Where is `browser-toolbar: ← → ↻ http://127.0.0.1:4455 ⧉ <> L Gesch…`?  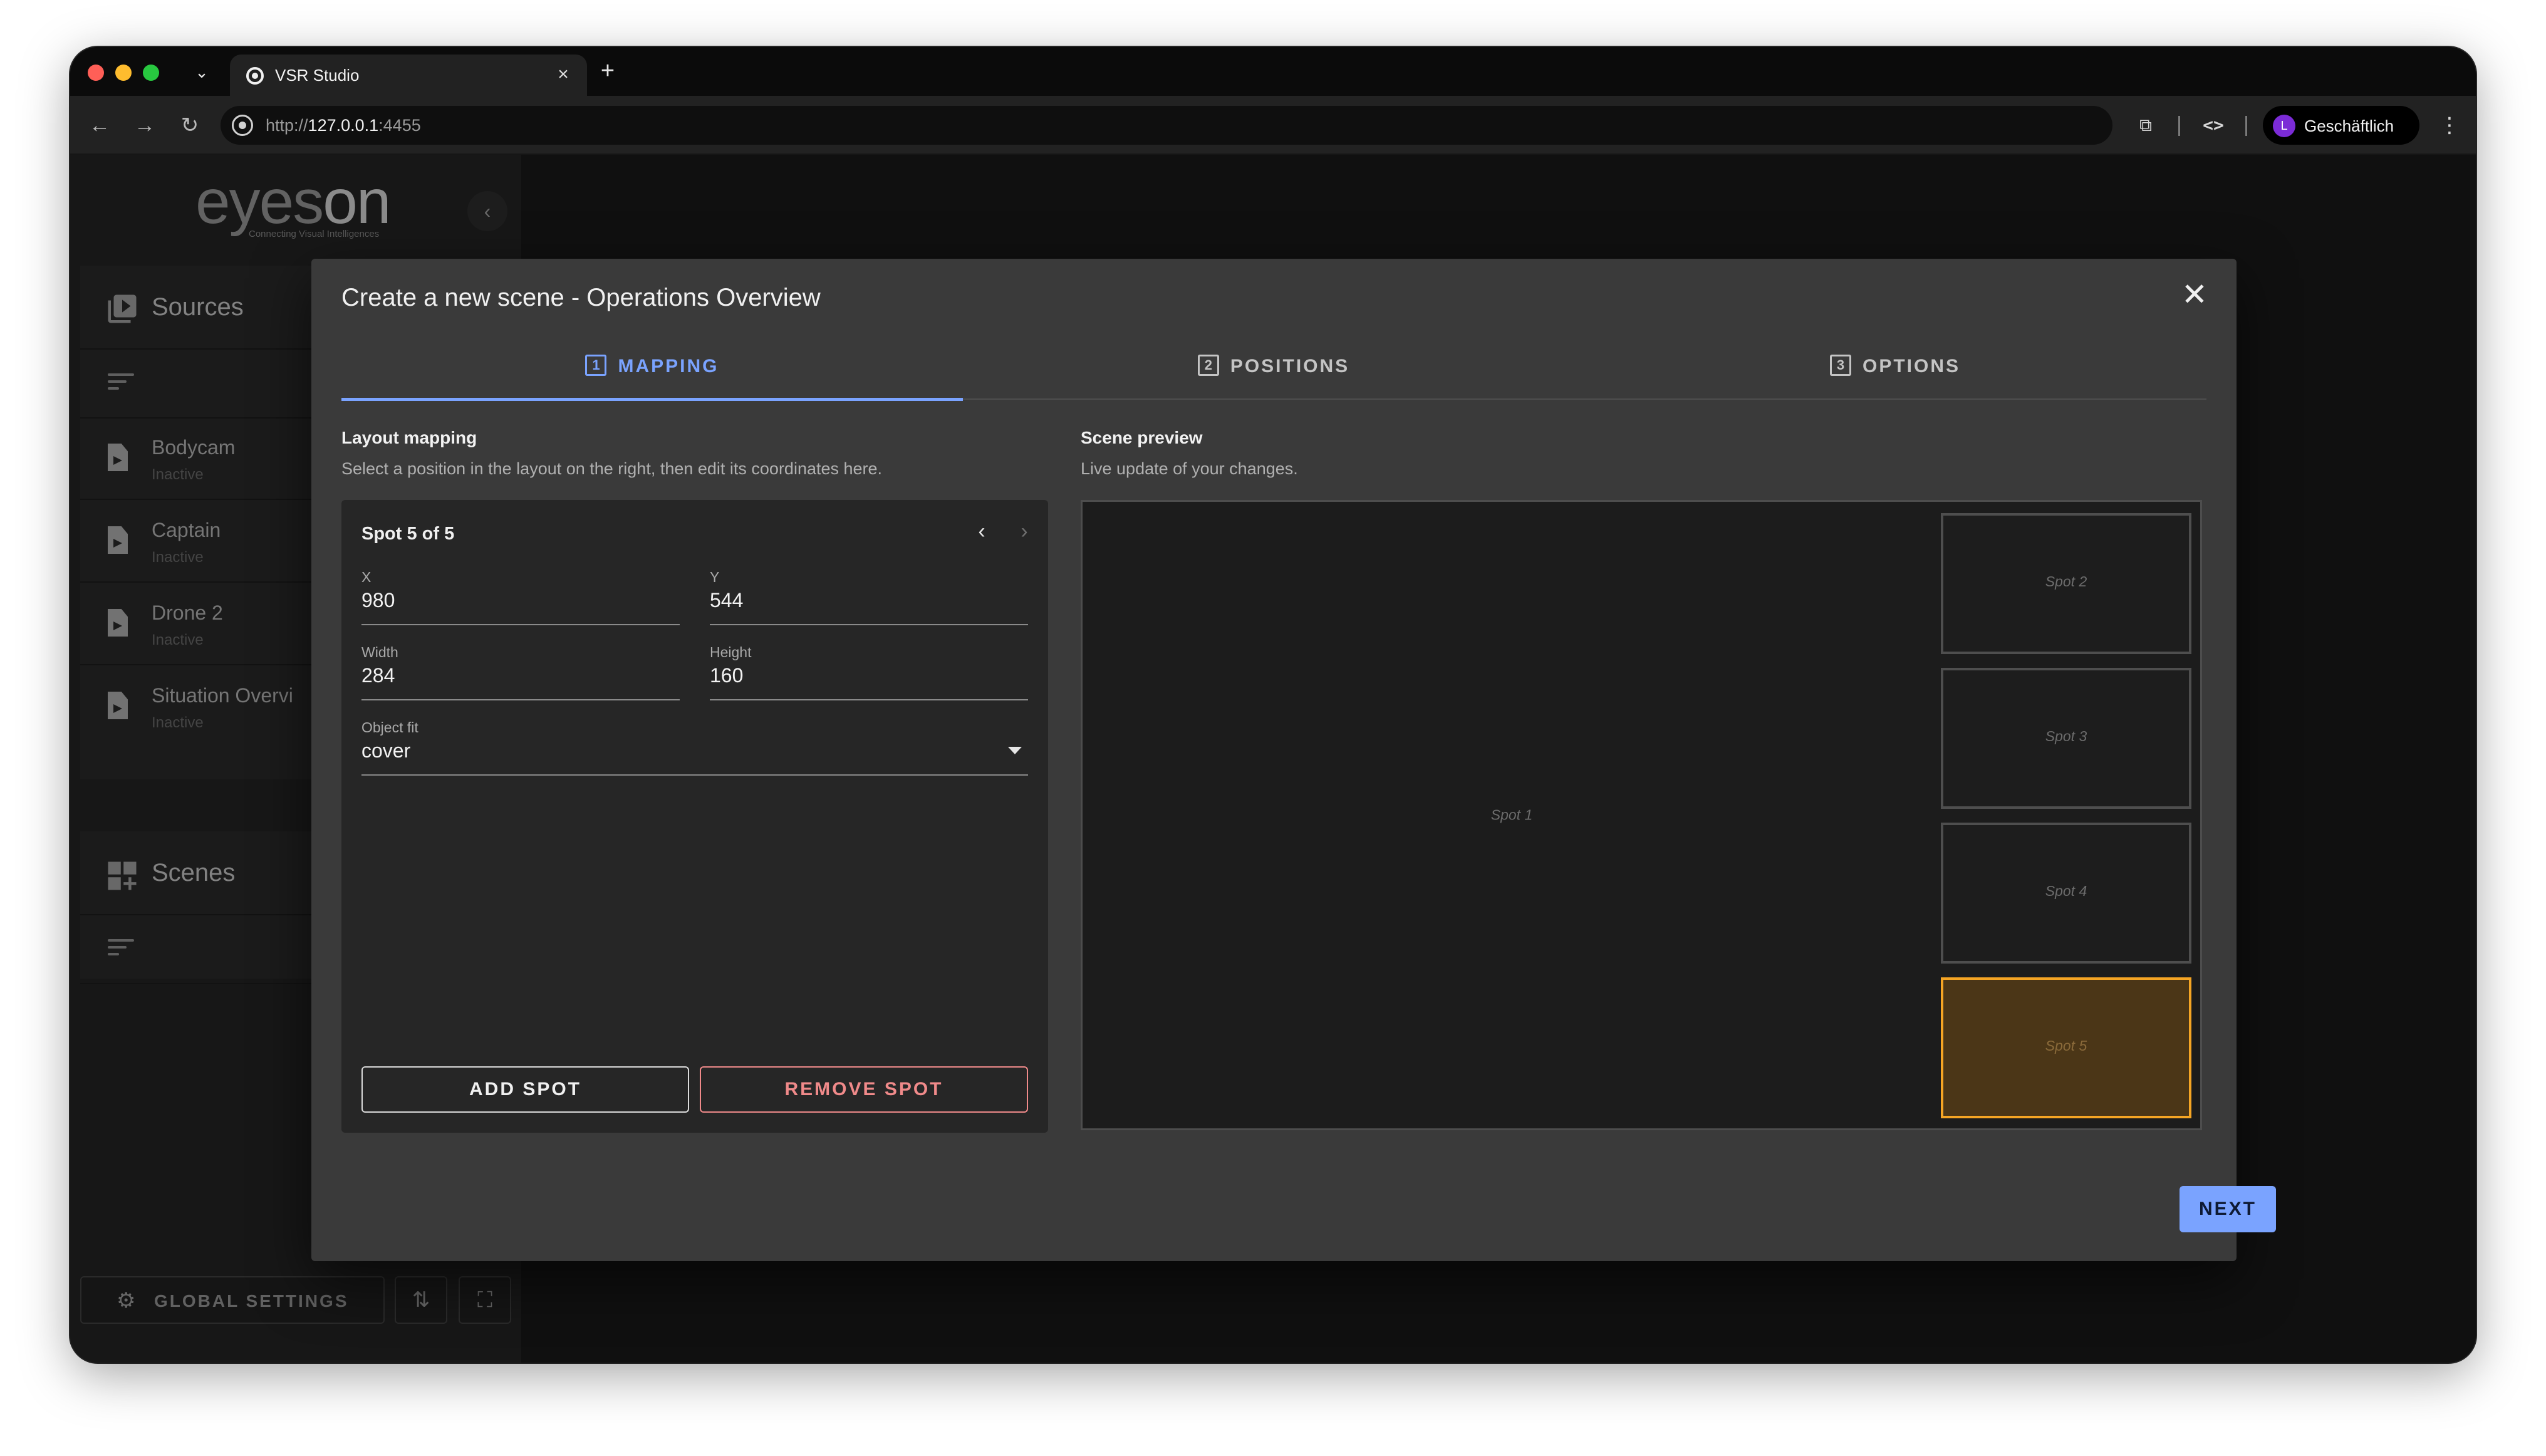
browser-toolbar: ← → ↻ http://127.0.0.1:4455 ⧉ <> L Gesch… is located at coordinates (1273, 126).